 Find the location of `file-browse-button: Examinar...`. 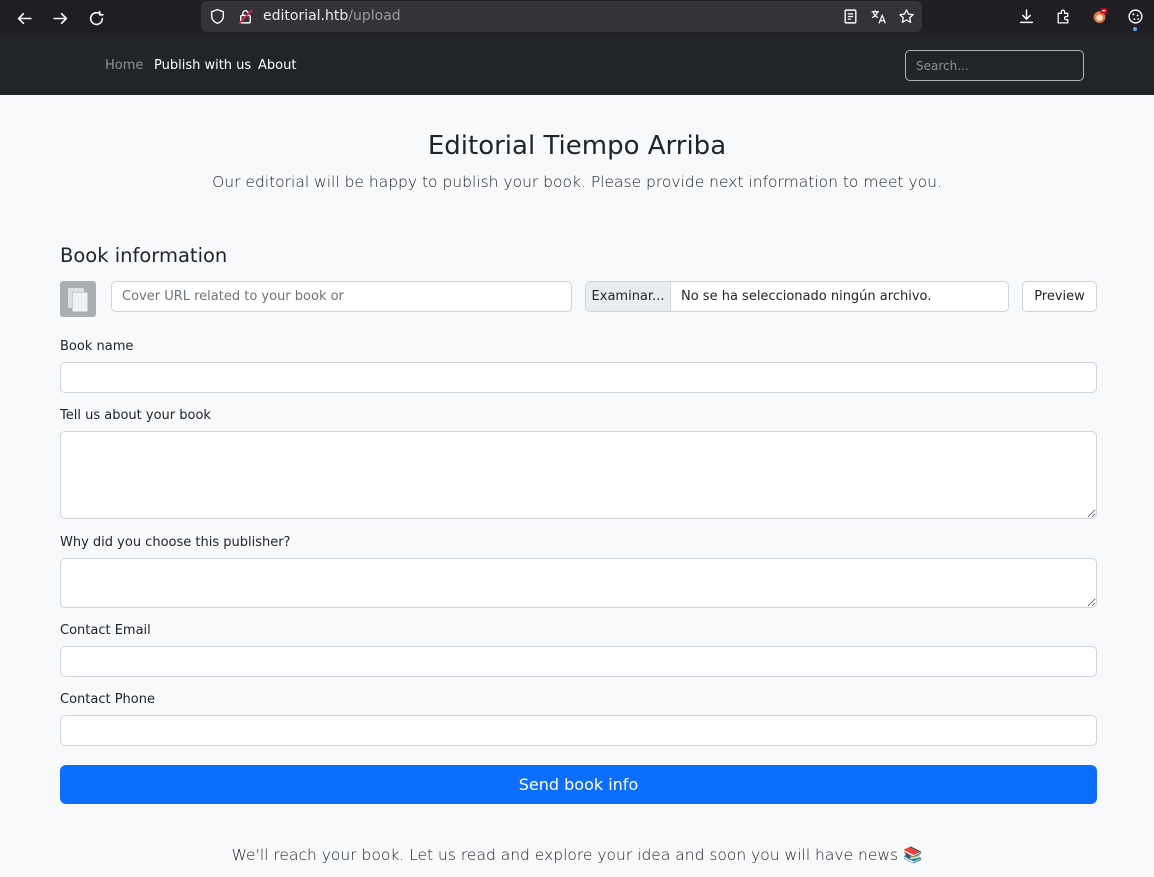

file-browse-button: Examinar... is located at coordinates (628, 296).